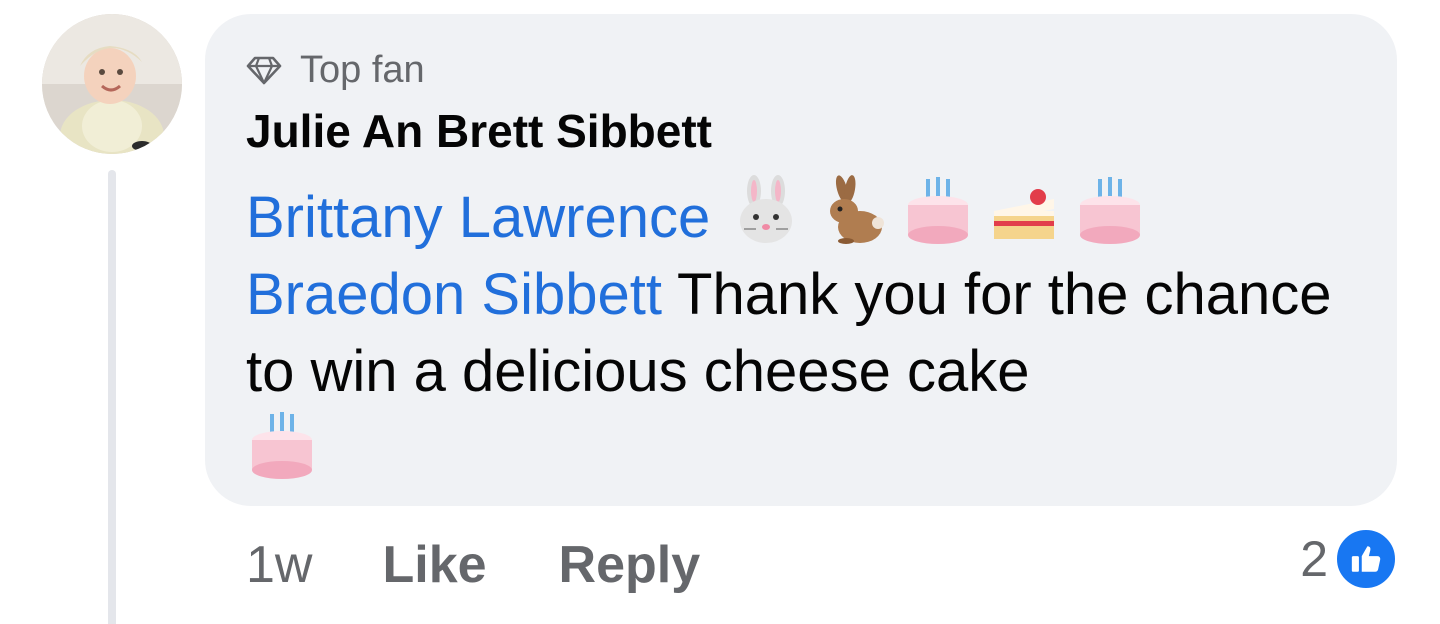 The width and height of the screenshot is (1440, 624). I want to click on shortcake-emoji, so click(1024, 211).